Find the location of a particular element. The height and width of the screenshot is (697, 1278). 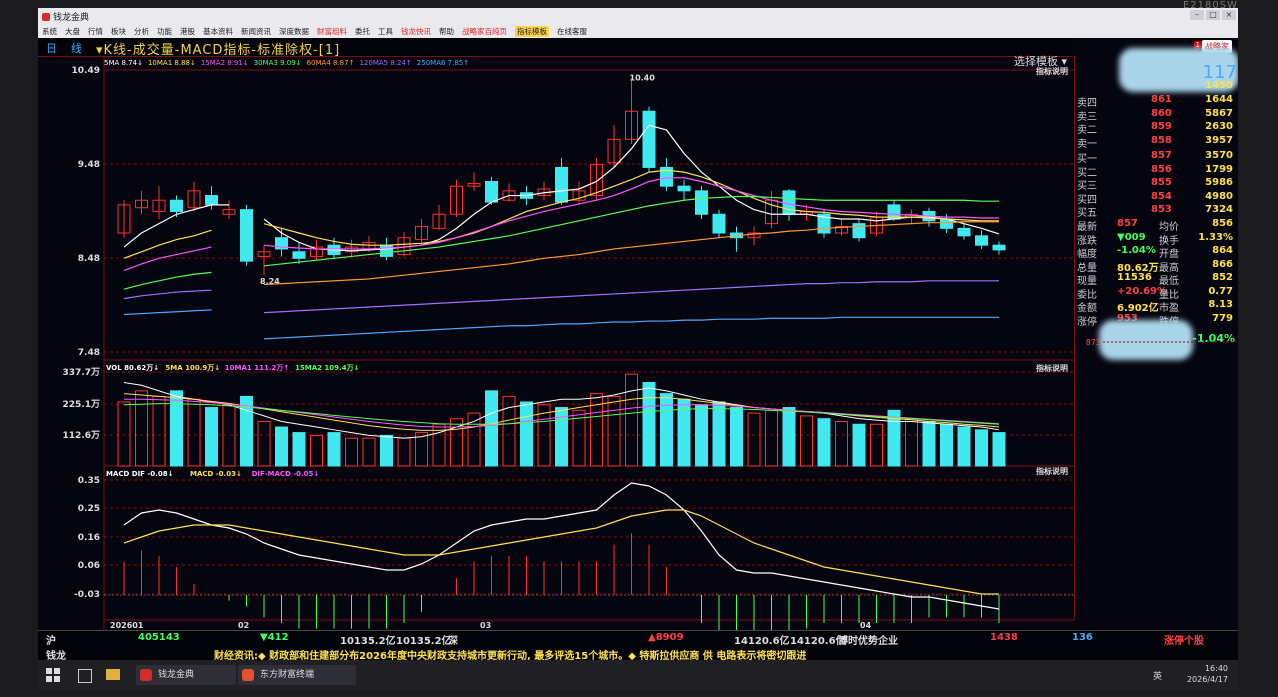

maximize-button: □ is located at coordinates (1213, 15).